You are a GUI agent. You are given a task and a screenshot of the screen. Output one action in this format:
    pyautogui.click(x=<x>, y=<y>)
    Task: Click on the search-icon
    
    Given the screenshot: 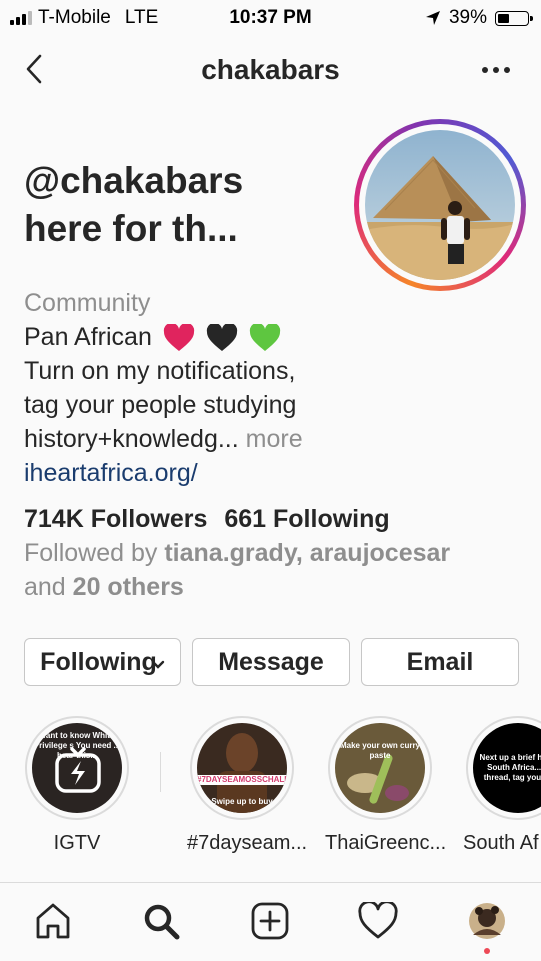 What is the action you would take?
    pyautogui.click(x=162, y=922)
    